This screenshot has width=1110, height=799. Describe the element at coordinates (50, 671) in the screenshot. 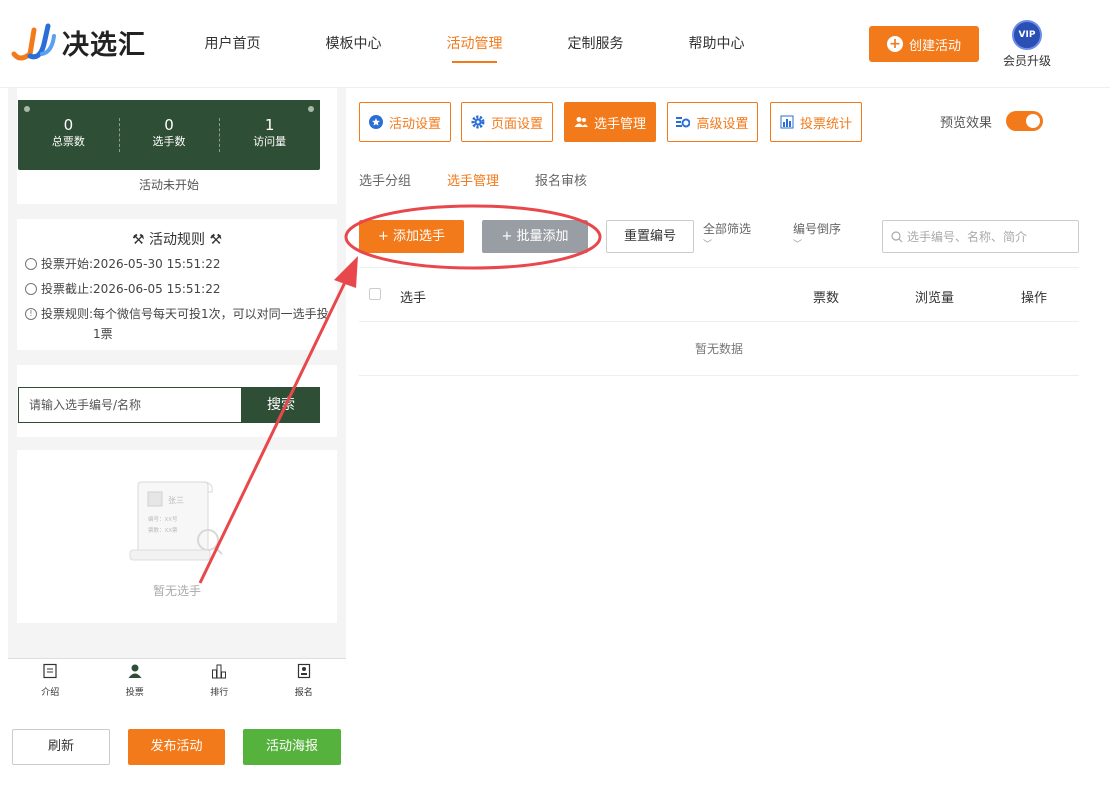

I see `document-icon` at that location.